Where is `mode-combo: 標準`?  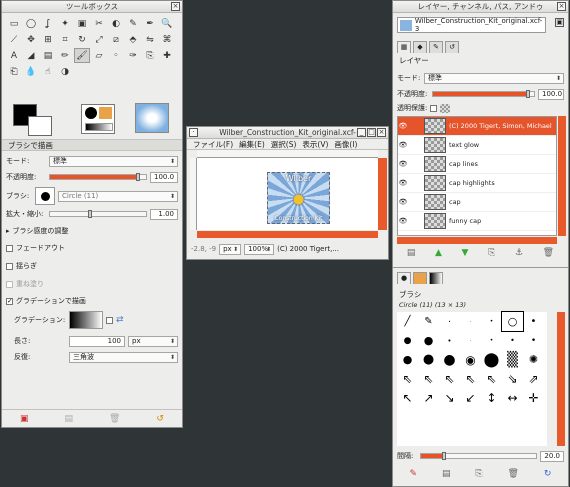 mode-combo: 標準 is located at coordinates (113, 161).